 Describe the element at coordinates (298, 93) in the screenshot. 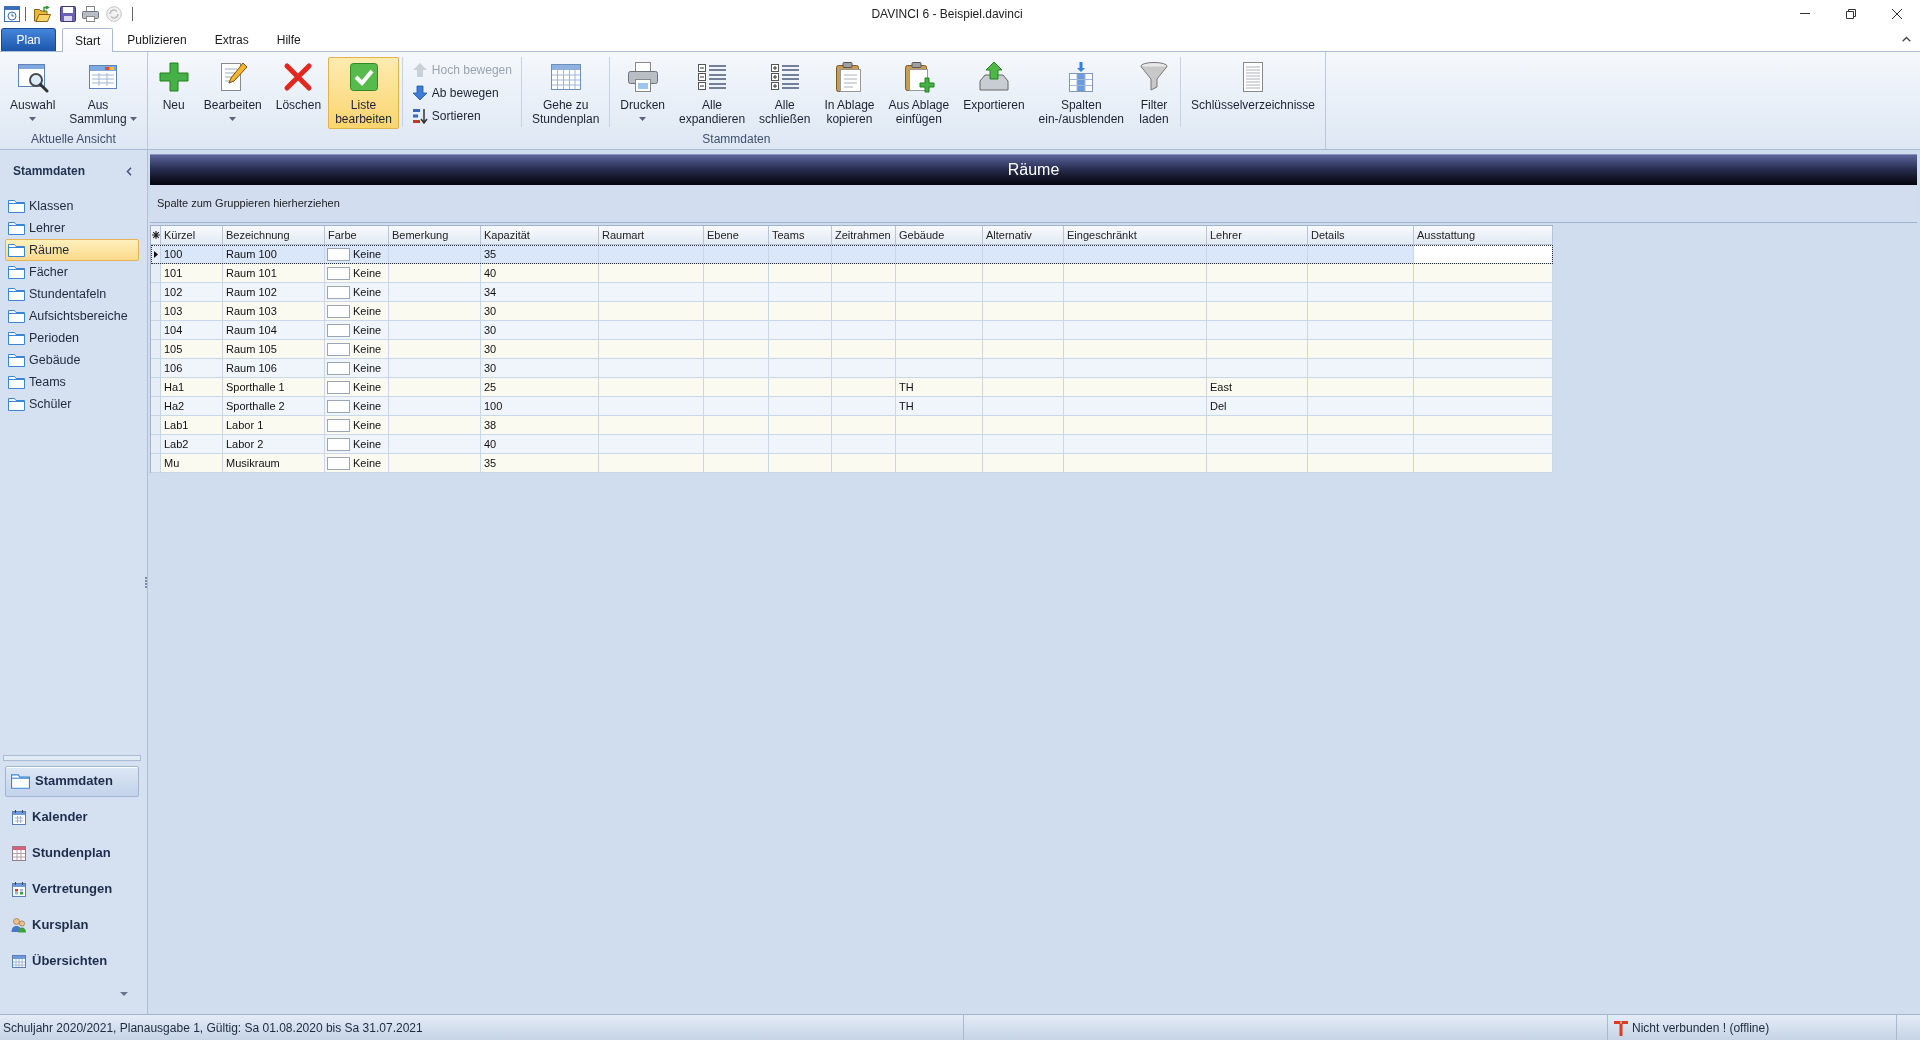

I see `ribbon-button: Löschen` at that location.